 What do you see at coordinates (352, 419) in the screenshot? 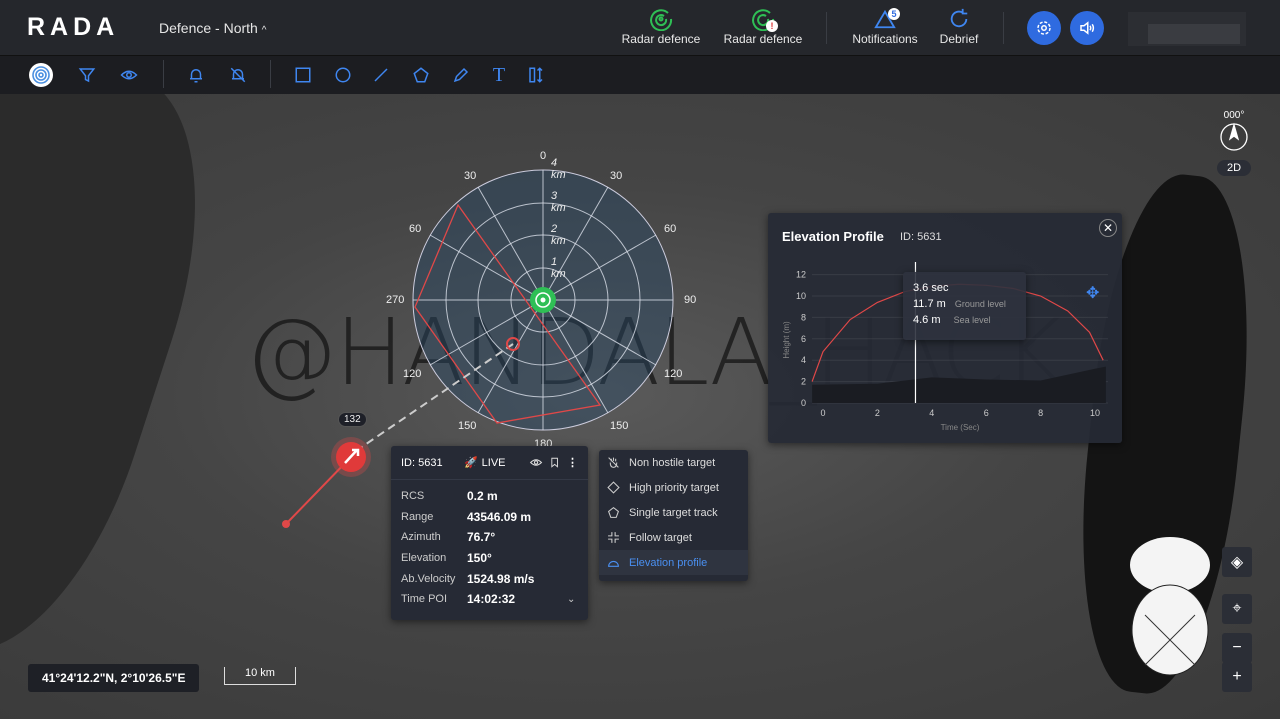
I see `track-count-badge: 132` at bounding box center [352, 419].